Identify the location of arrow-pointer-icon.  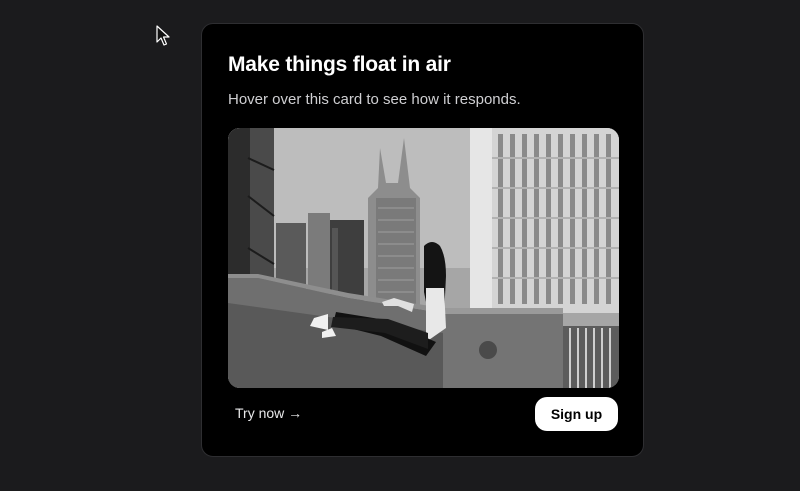
(163, 35).